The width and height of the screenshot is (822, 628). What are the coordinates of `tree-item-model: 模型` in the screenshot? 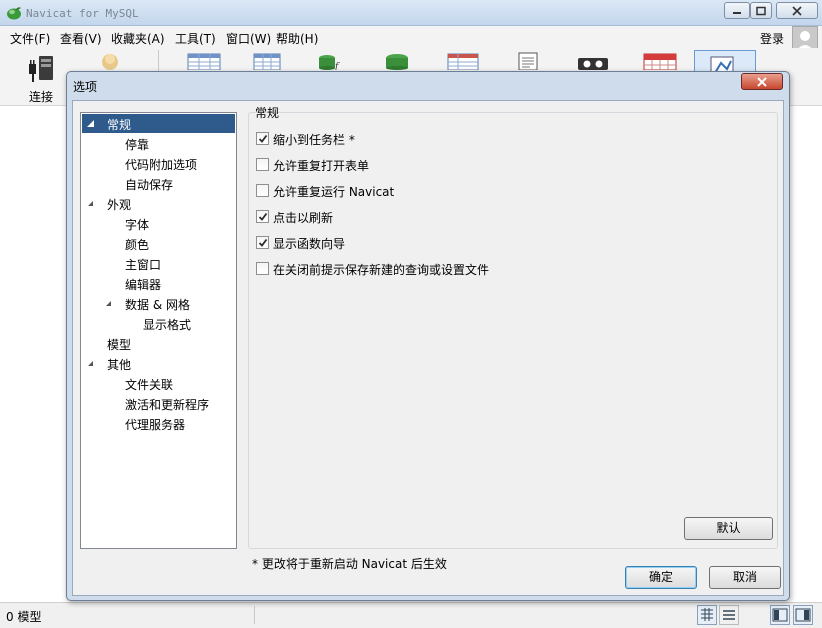 It's located at (158, 343).